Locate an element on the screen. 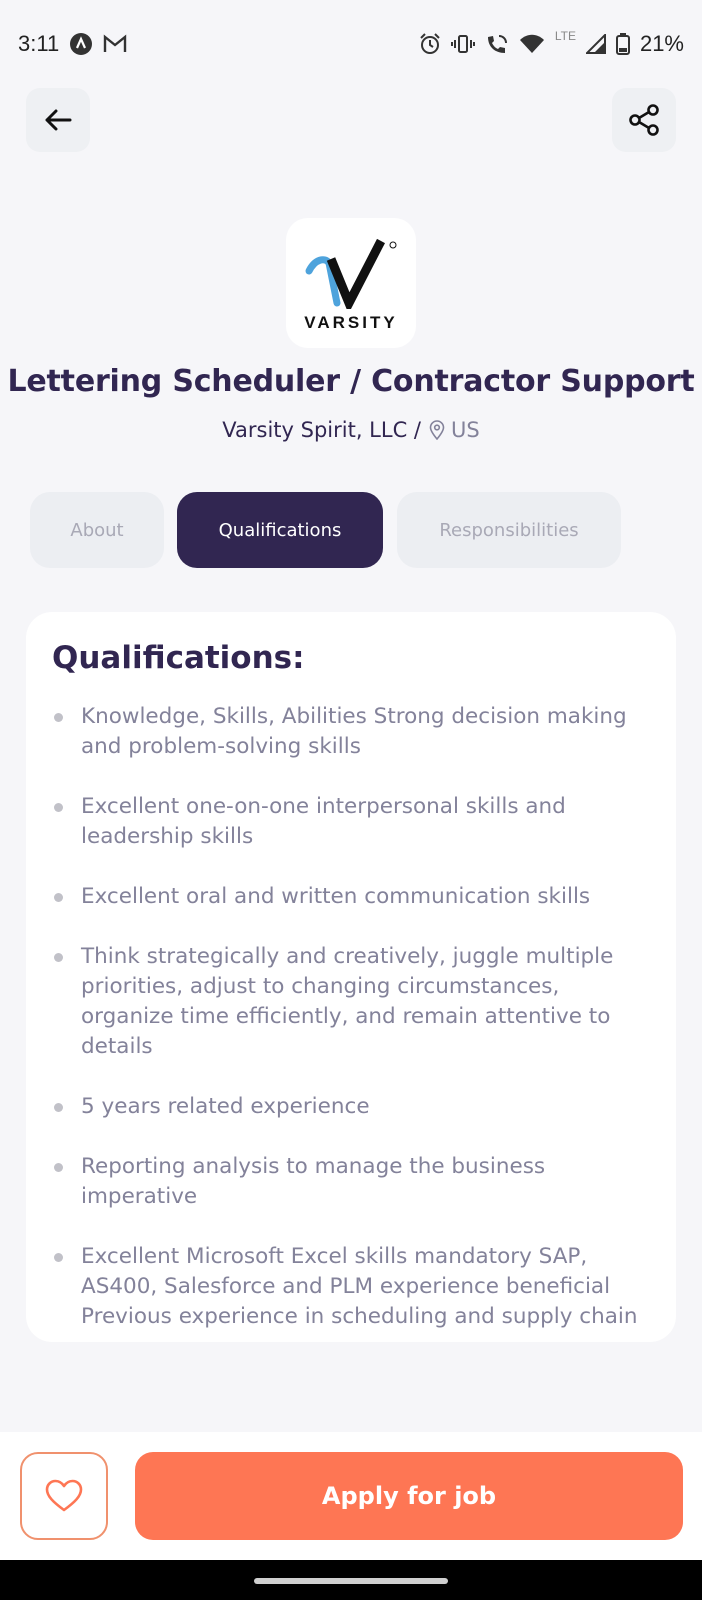 This screenshot has height=1600, width=702. heart-outline-icon is located at coordinates (64, 1495).